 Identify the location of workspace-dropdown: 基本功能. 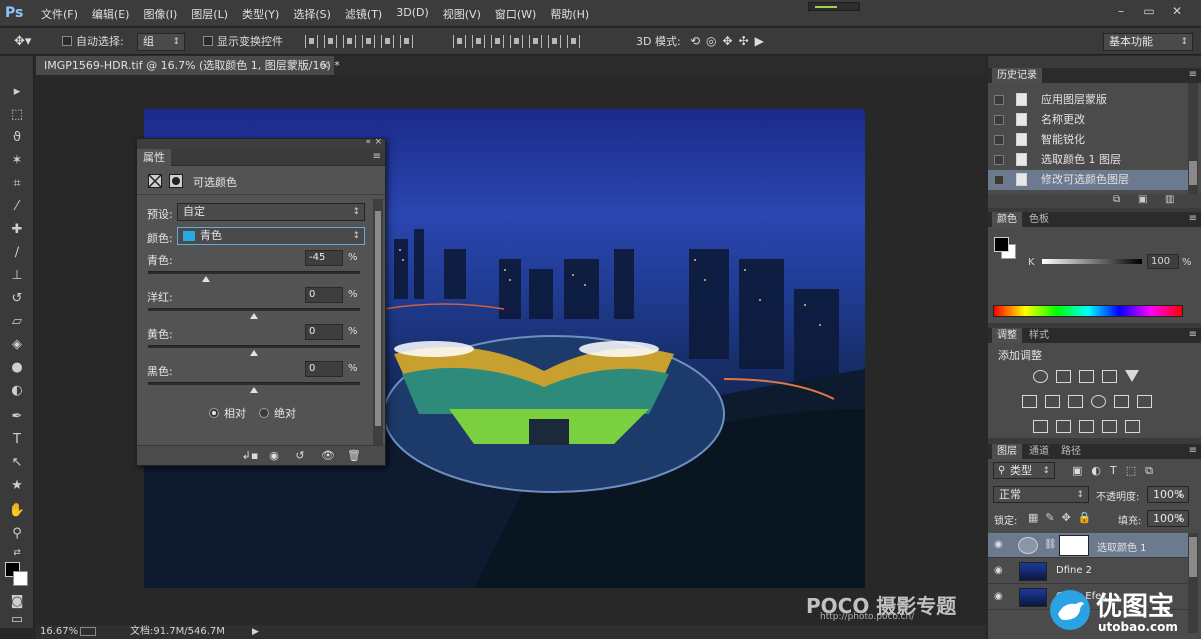
(1148, 42).